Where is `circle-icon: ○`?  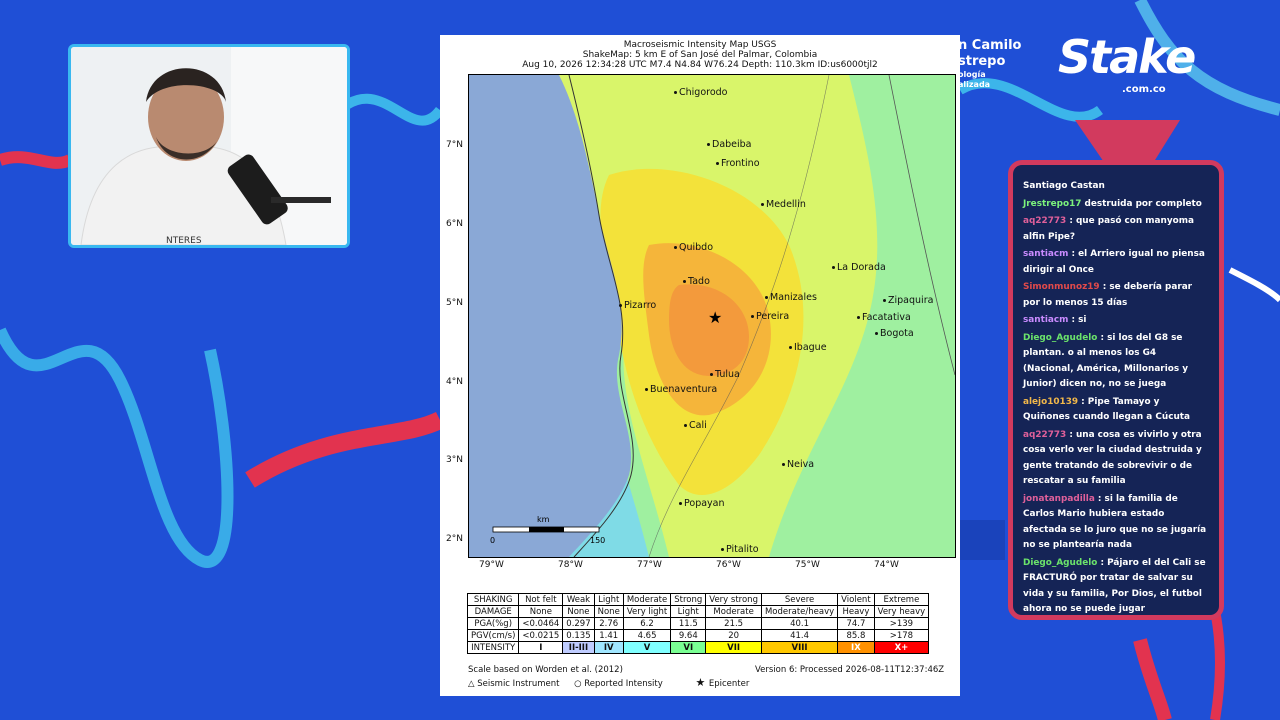 circle-icon: ○ is located at coordinates (579, 684).